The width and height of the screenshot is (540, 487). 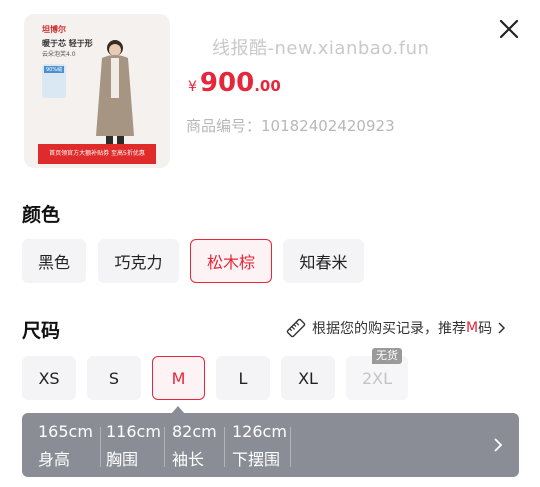 I want to click on color-option-pine-brown: 松木棕, so click(x=231, y=261).